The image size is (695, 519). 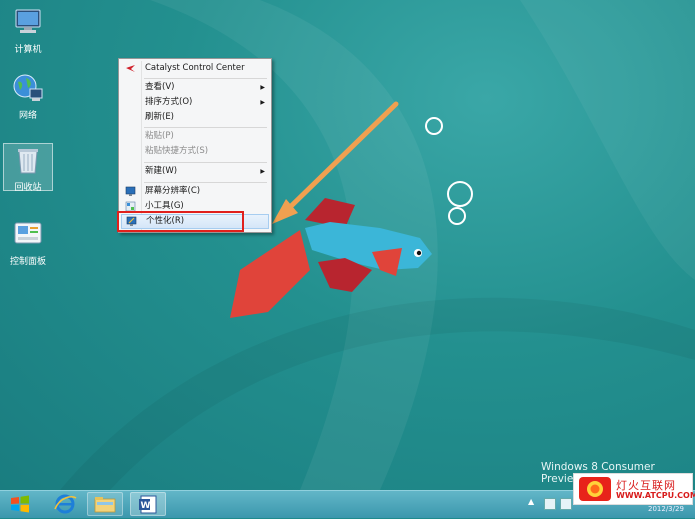 I want to click on start-button, so click(x=20, y=504).